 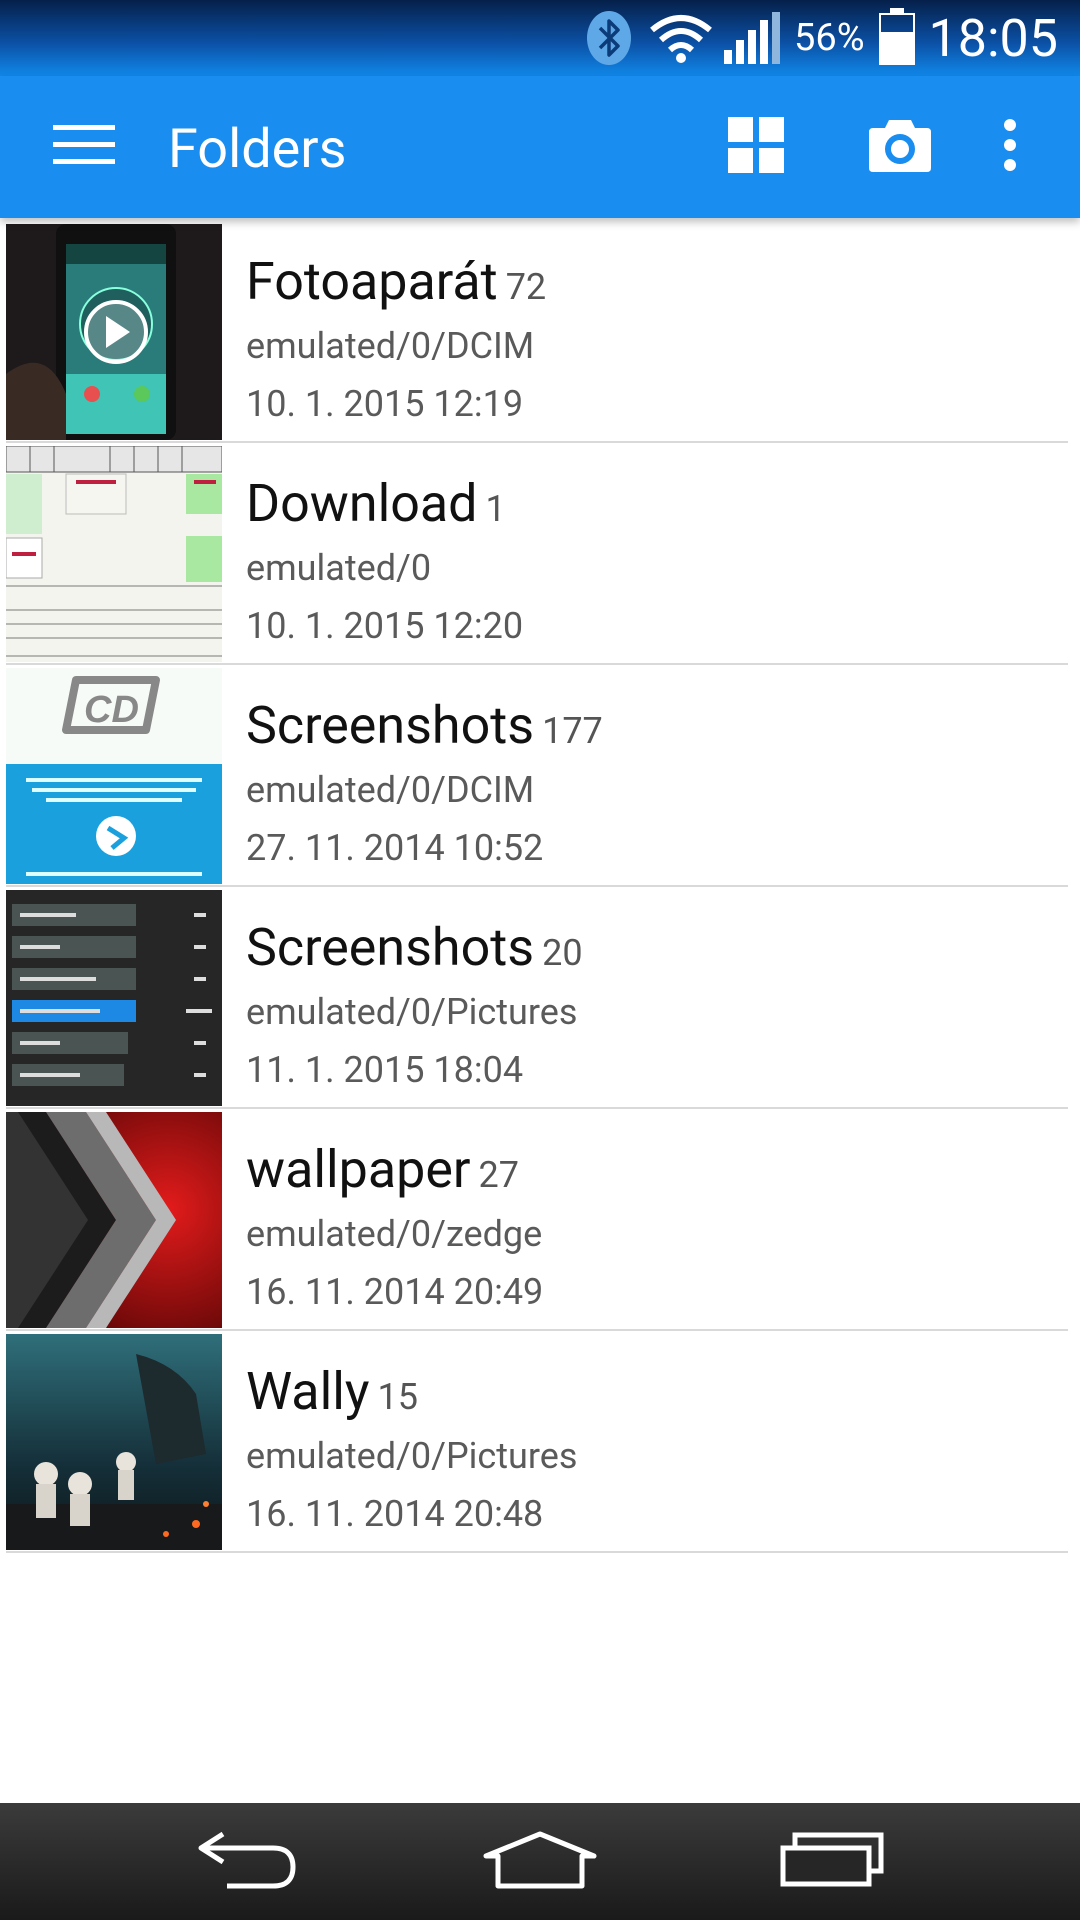 I want to click on folder-name: Wally, so click(x=308, y=1391).